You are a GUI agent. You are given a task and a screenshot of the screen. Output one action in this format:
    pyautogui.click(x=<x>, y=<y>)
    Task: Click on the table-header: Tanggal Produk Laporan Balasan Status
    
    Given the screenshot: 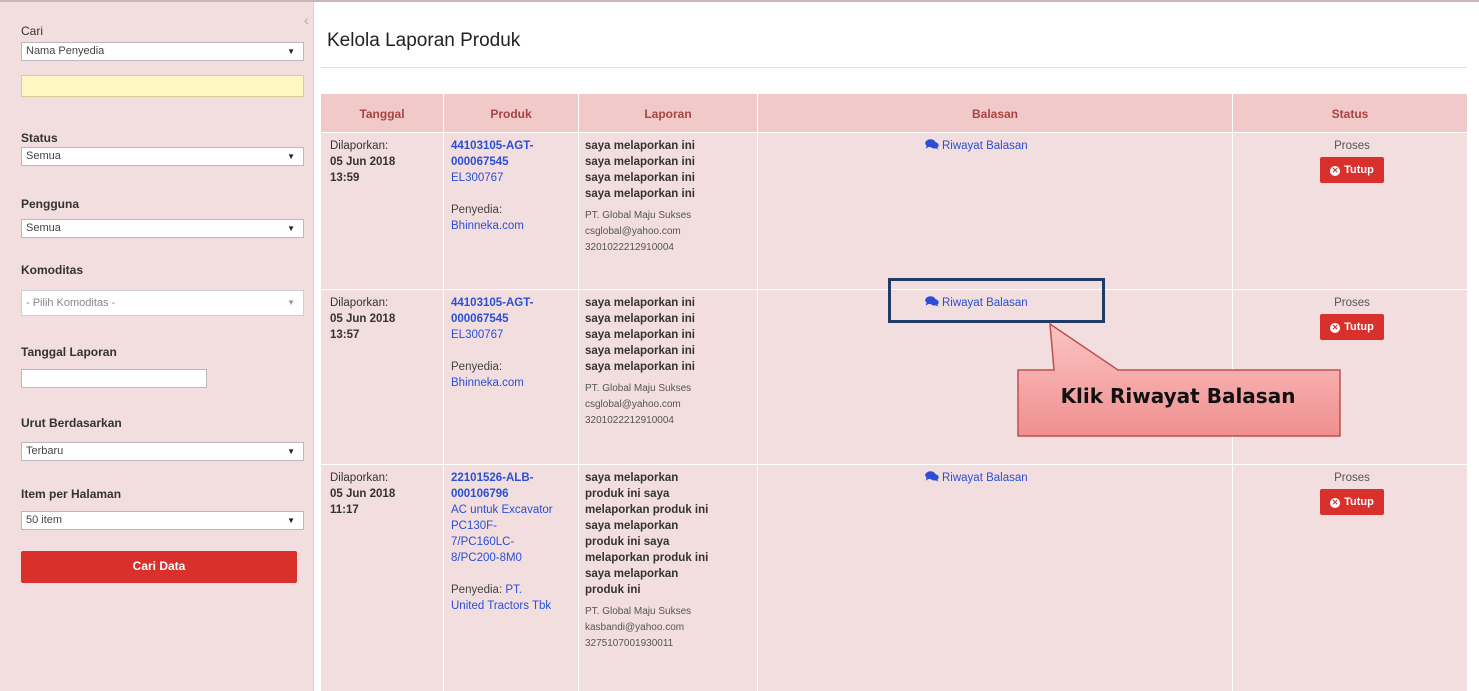 What is the action you would take?
    pyautogui.click(x=894, y=113)
    